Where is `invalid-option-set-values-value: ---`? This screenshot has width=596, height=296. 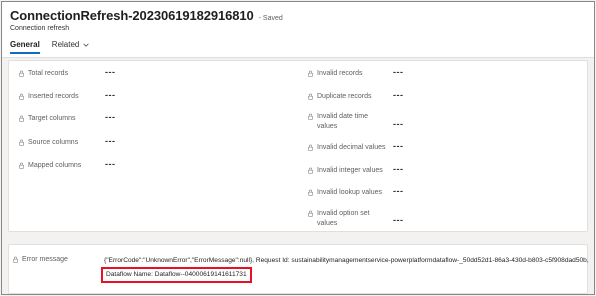
invalid-option-set-values-value: --- is located at coordinates (398, 220).